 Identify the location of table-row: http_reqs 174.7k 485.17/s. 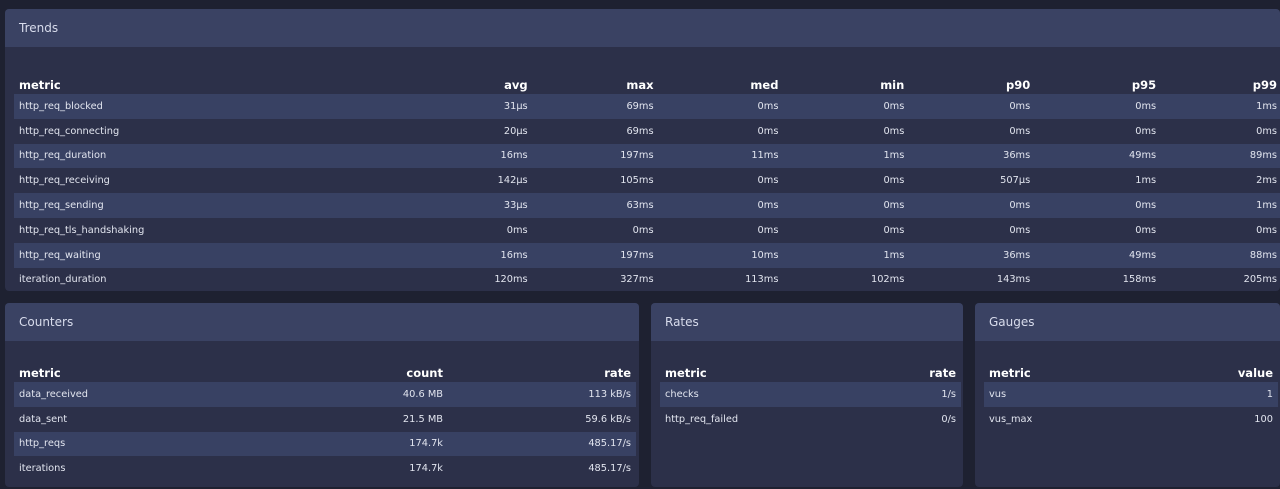
(325, 444).